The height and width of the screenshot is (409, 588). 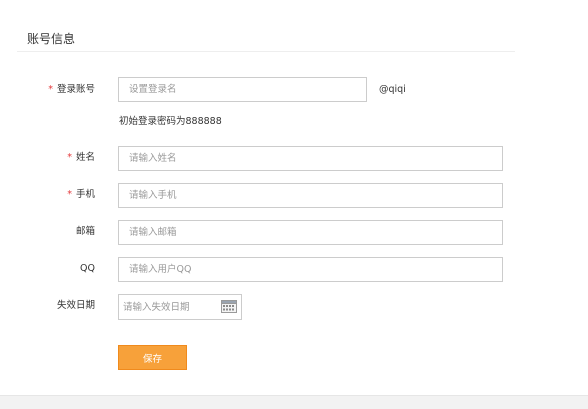 I want to click on save-button: 保存, so click(x=152, y=357).